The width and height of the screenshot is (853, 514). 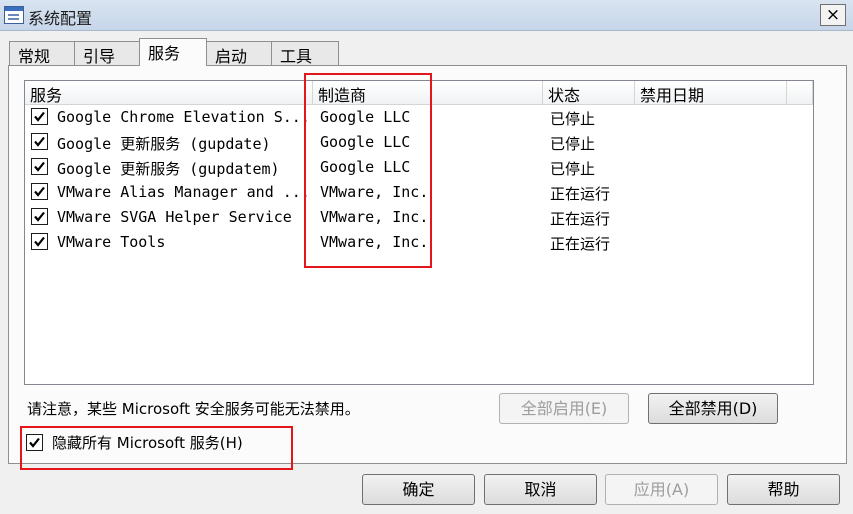 I want to click on service-name: Google 更新服务 (gupdate), so click(x=164, y=144).